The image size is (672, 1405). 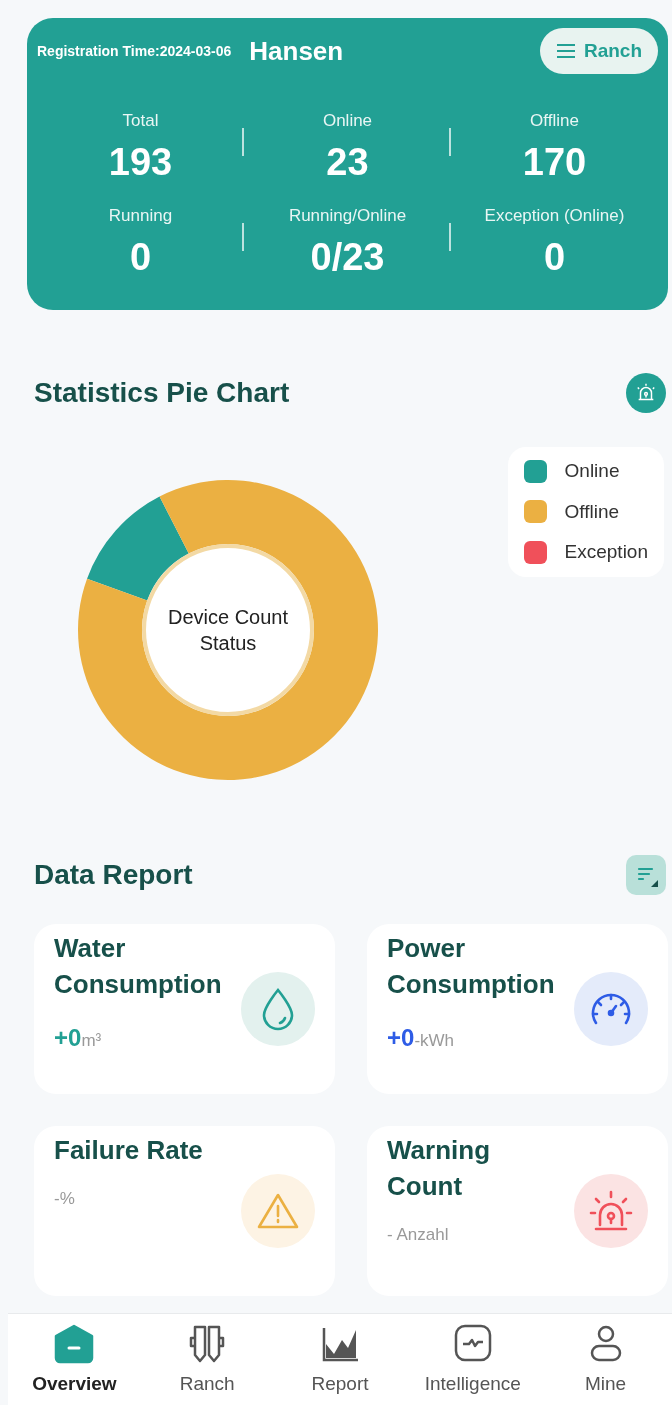 I want to click on report-card: Warning Count - Anzahl, so click(x=517, y=1211).